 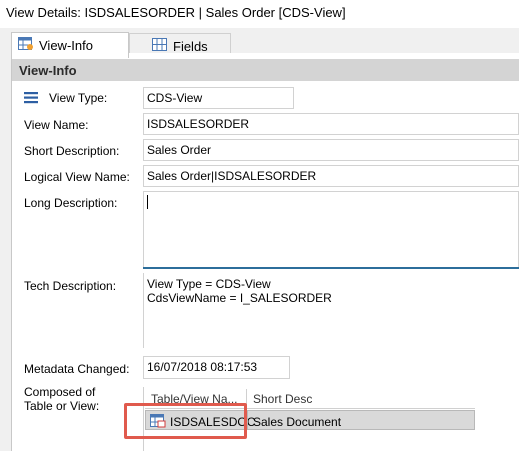 What do you see at coordinates (265, 70) in the screenshot?
I see `section-header: View-Info` at bounding box center [265, 70].